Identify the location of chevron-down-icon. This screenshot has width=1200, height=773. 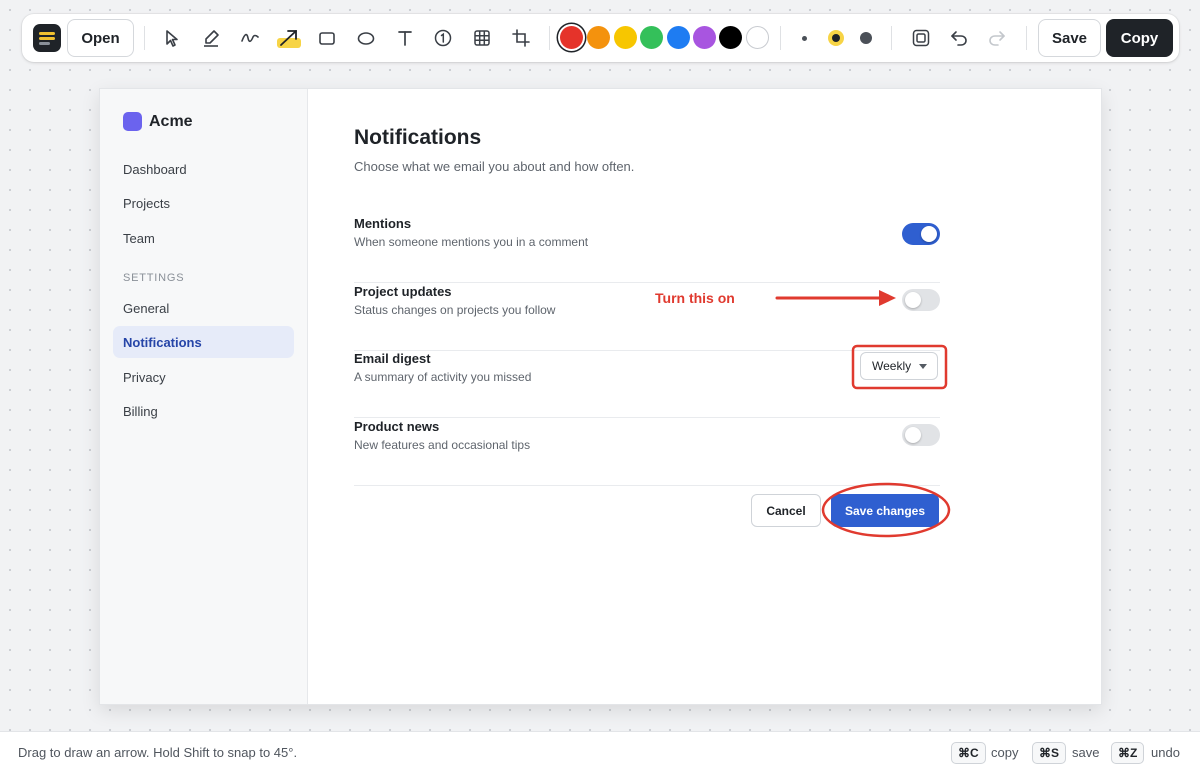
(923, 366).